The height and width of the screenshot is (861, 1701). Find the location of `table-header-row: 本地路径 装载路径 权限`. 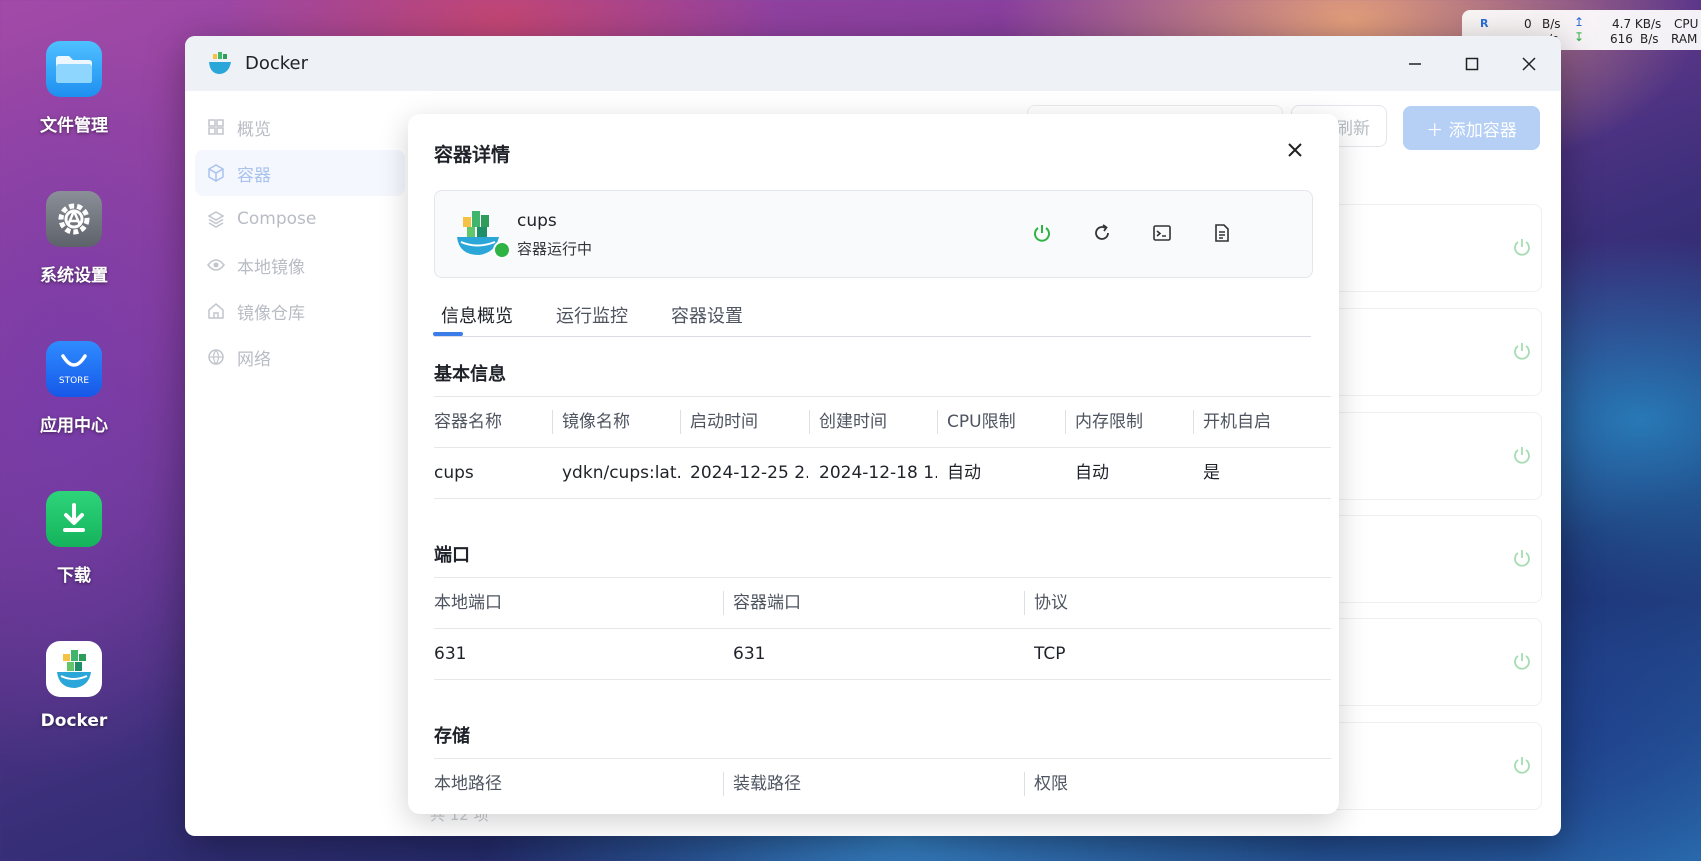

table-header-row: 本地路径 装载路径 权限 is located at coordinates (882, 783).